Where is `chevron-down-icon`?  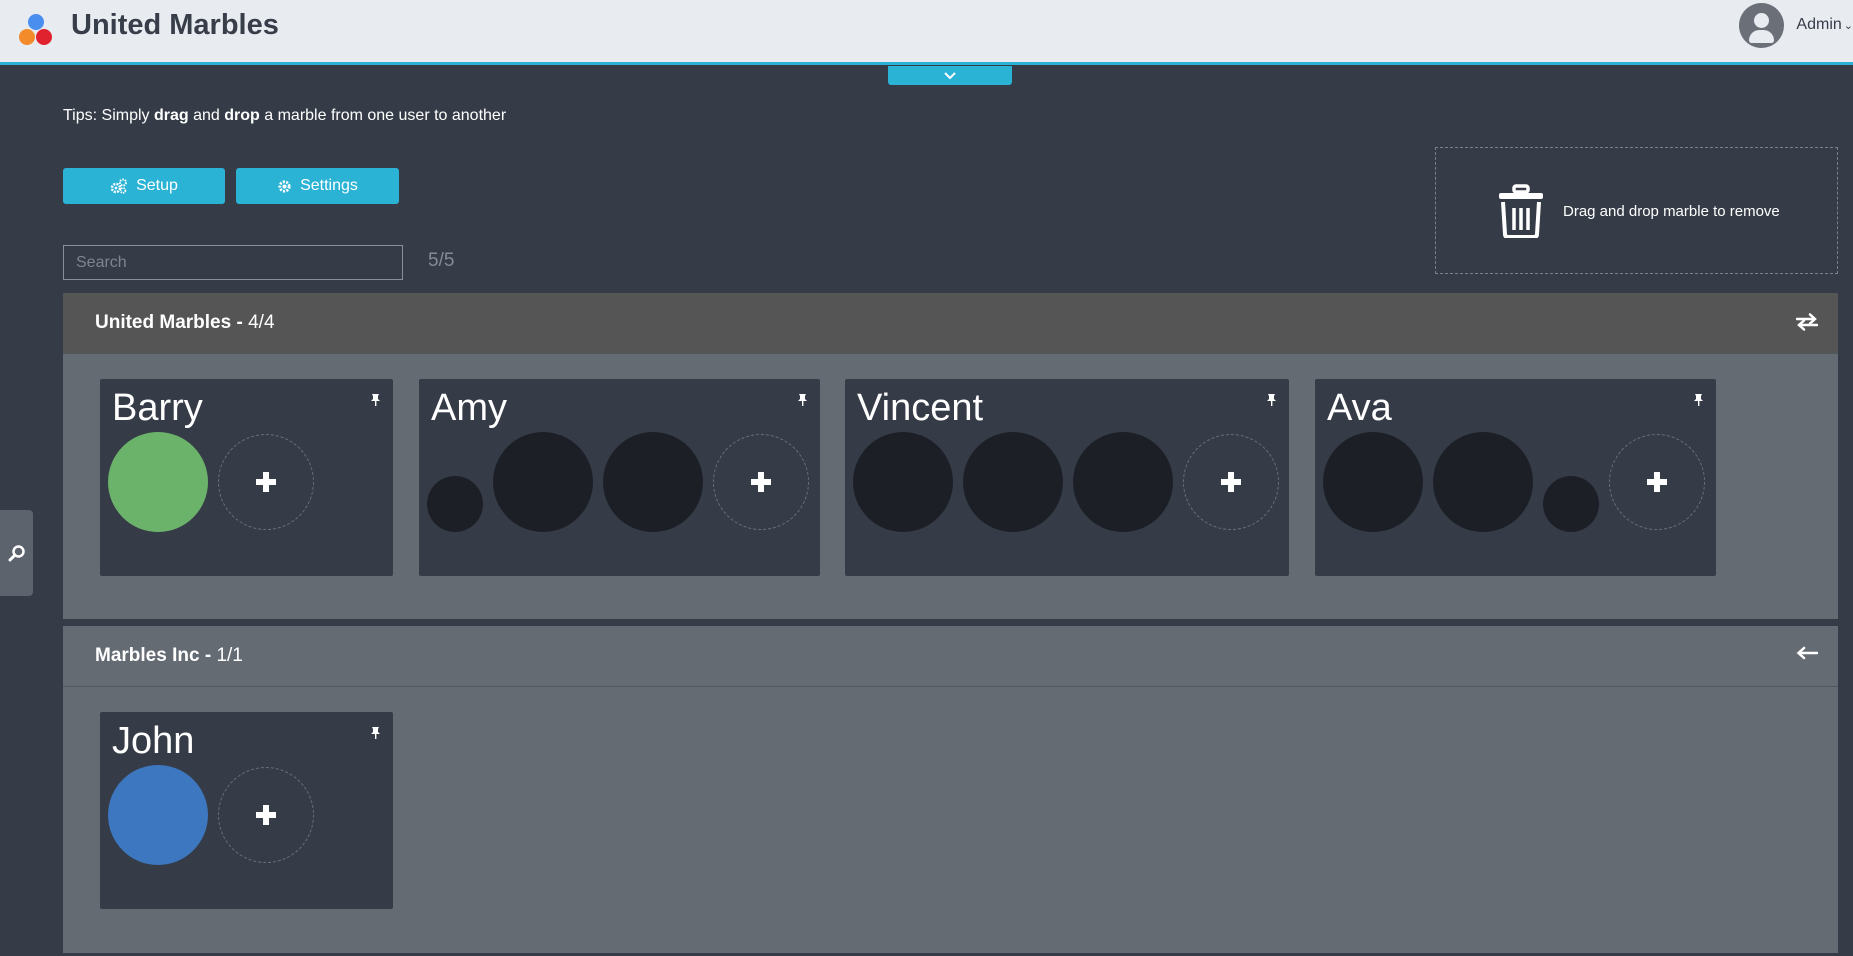 chevron-down-icon is located at coordinates (950, 75).